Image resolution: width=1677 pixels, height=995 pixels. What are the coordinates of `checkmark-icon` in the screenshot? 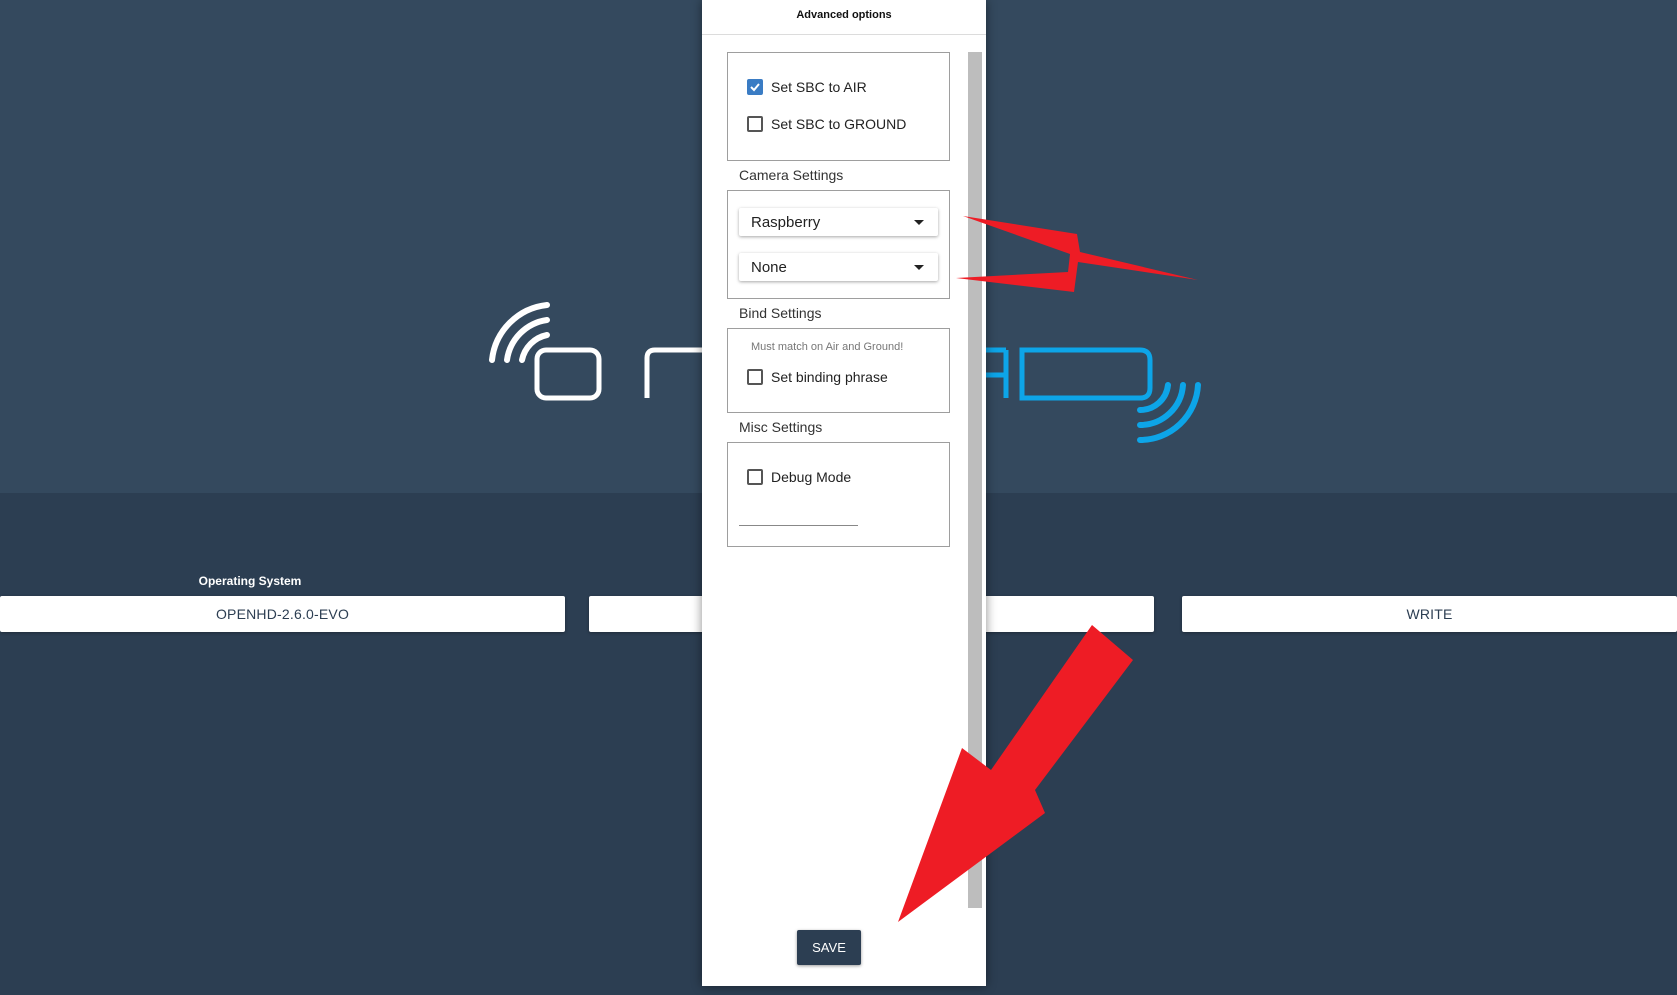 It's located at (755, 87).